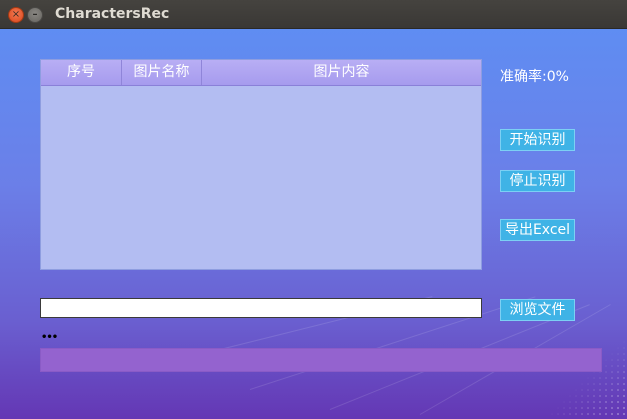 This screenshot has width=627, height=419. I want to click on progress-bar, so click(321, 360).